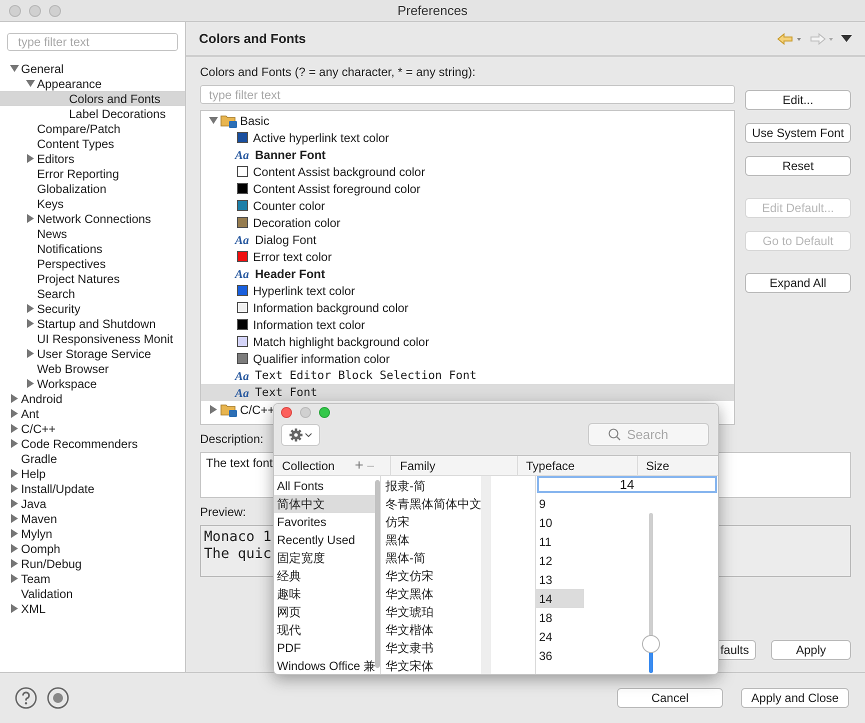 The height and width of the screenshot is (723, 865). I want to click on sidebar-item: Mylyn, so click(92, 533).